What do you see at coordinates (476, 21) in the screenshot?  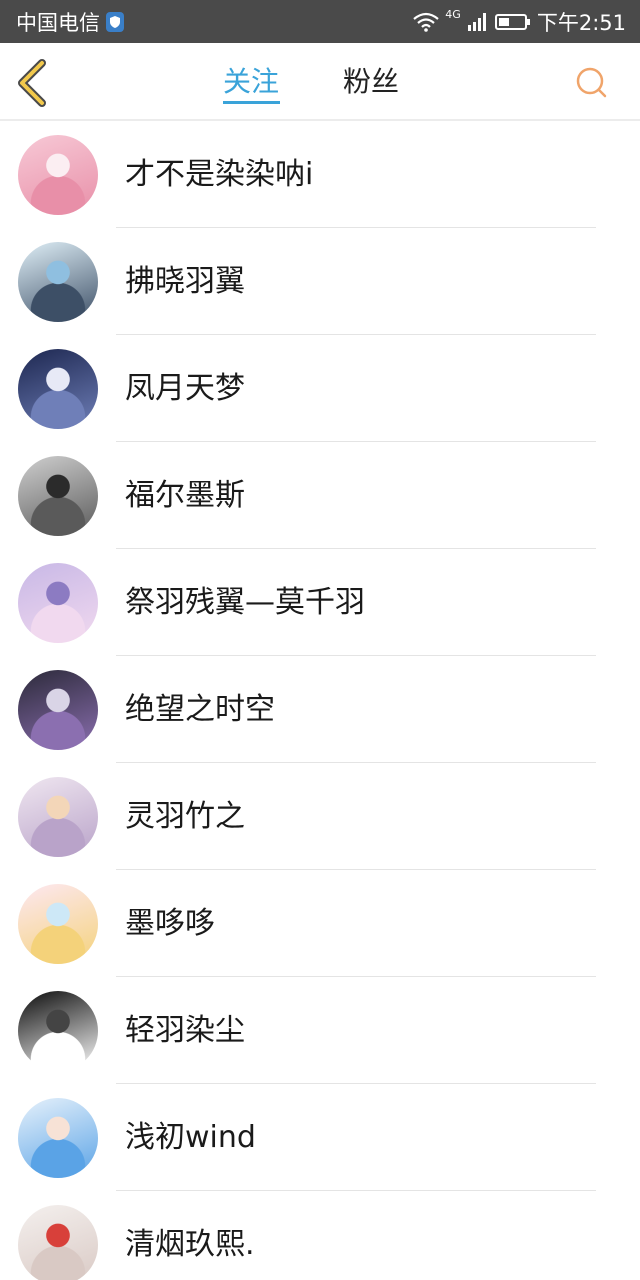 I see `signal-icon` at bounding box center [476, 21].